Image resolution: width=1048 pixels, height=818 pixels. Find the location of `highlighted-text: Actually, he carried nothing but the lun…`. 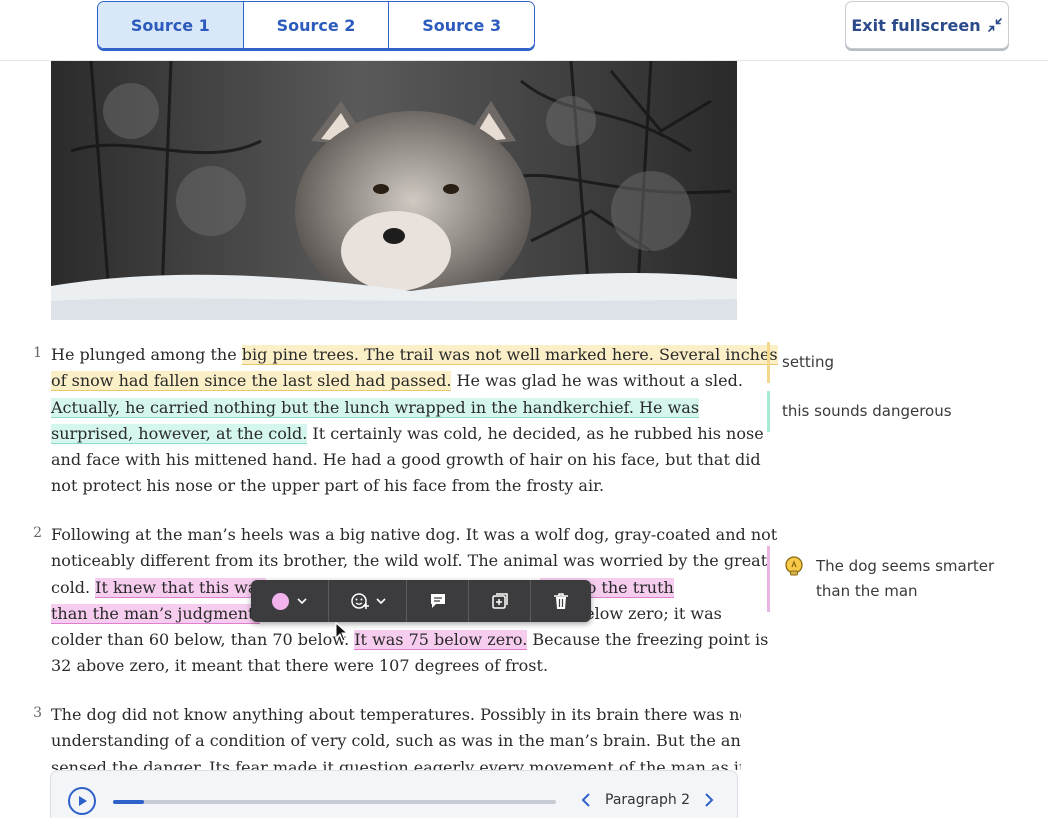

highlighted-text: Actually, he carried nothing but the lun… is located at coordinates (375, 407).